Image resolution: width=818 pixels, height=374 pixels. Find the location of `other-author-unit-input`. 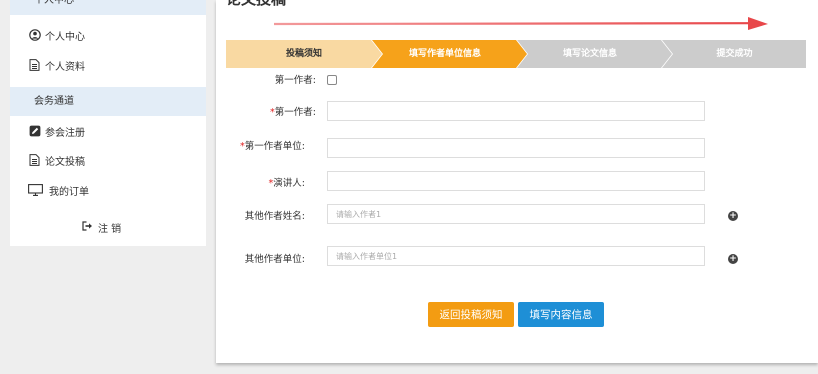

other-author-unit-input is located at coordinates (516, 256).